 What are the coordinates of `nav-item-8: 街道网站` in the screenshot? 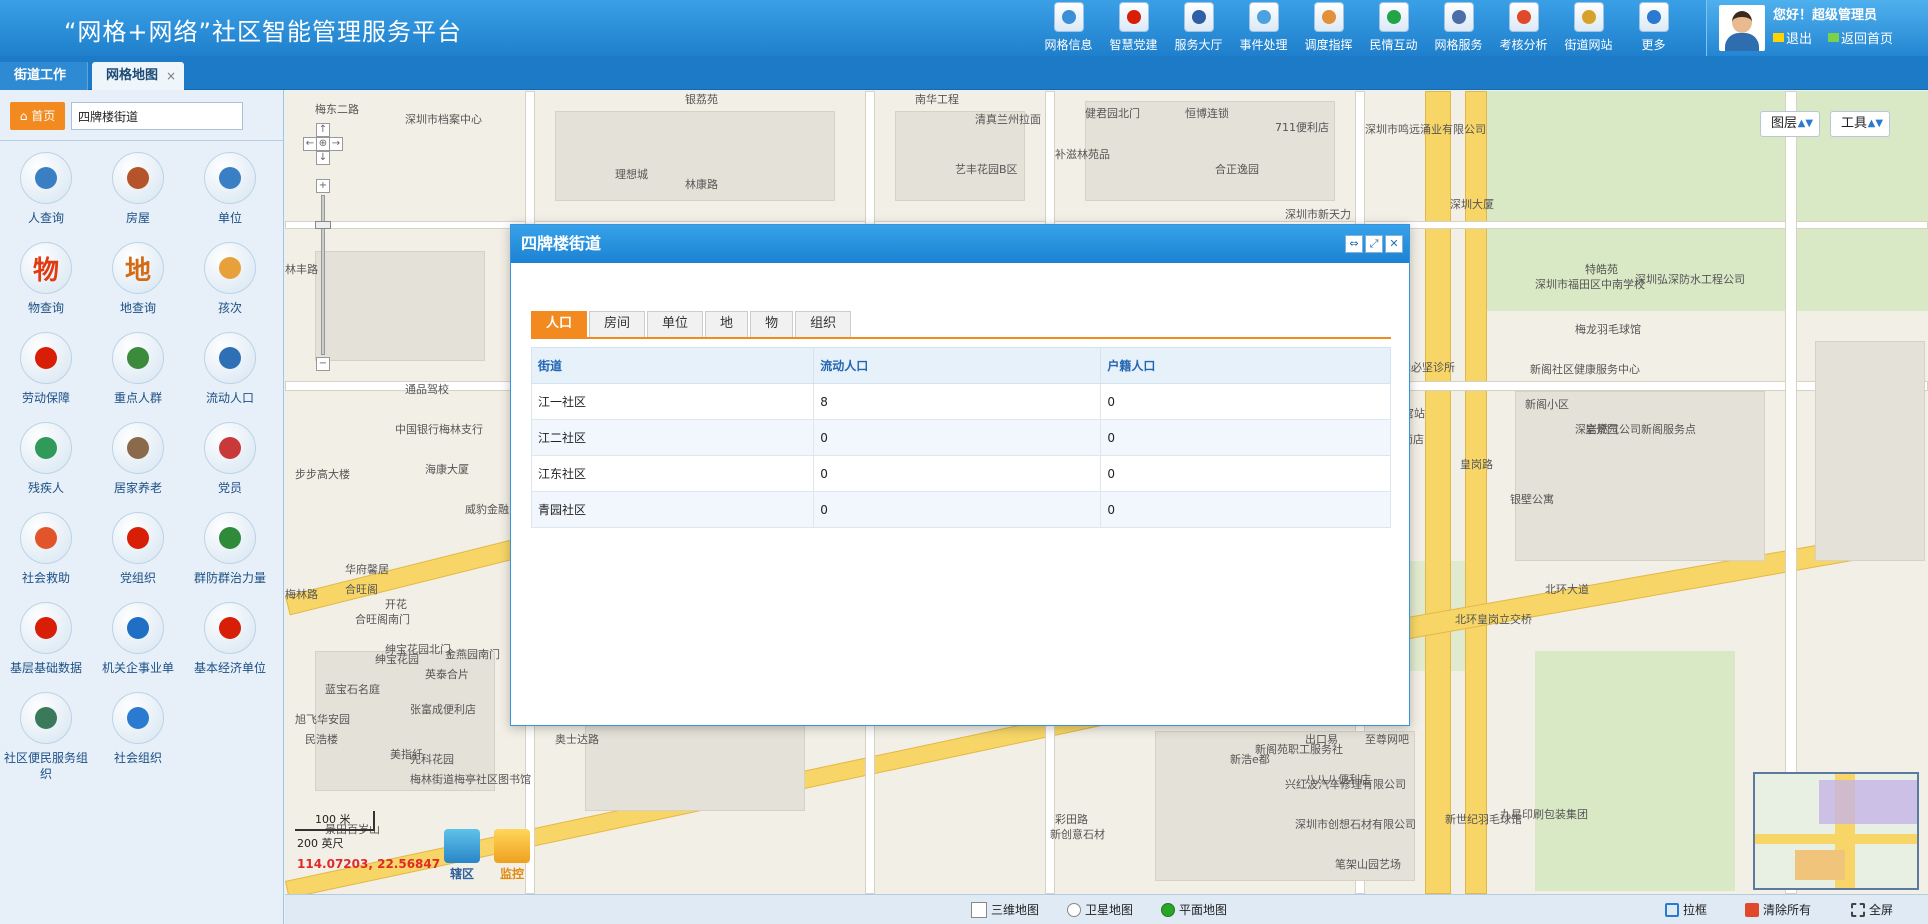 It's located at (1588, 28).